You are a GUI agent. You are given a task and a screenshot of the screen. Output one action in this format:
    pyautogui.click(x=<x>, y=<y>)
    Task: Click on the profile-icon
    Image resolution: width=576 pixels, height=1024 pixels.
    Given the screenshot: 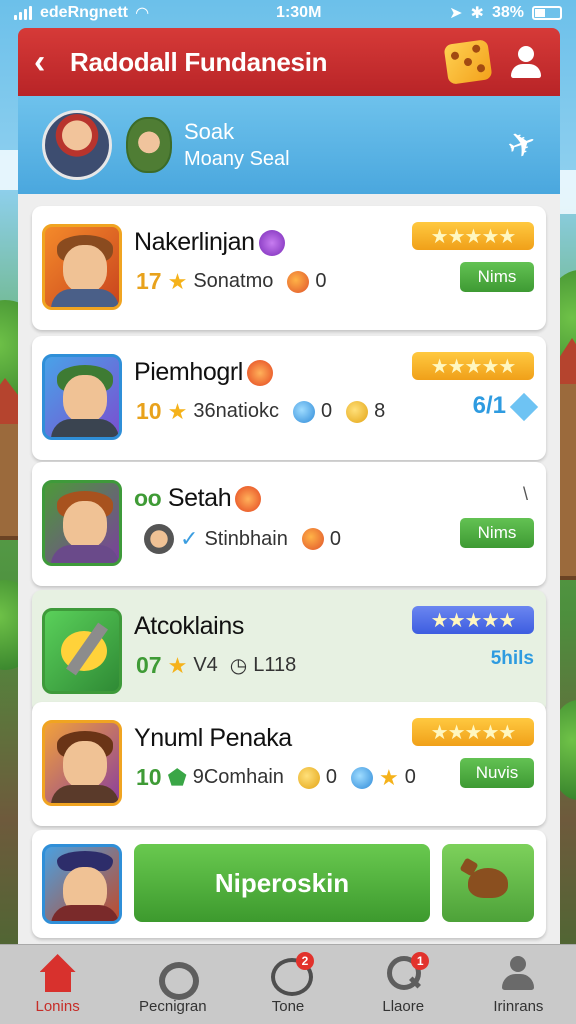 What is the action you would take?
    pyautogui.click(x=526, y=62)
    